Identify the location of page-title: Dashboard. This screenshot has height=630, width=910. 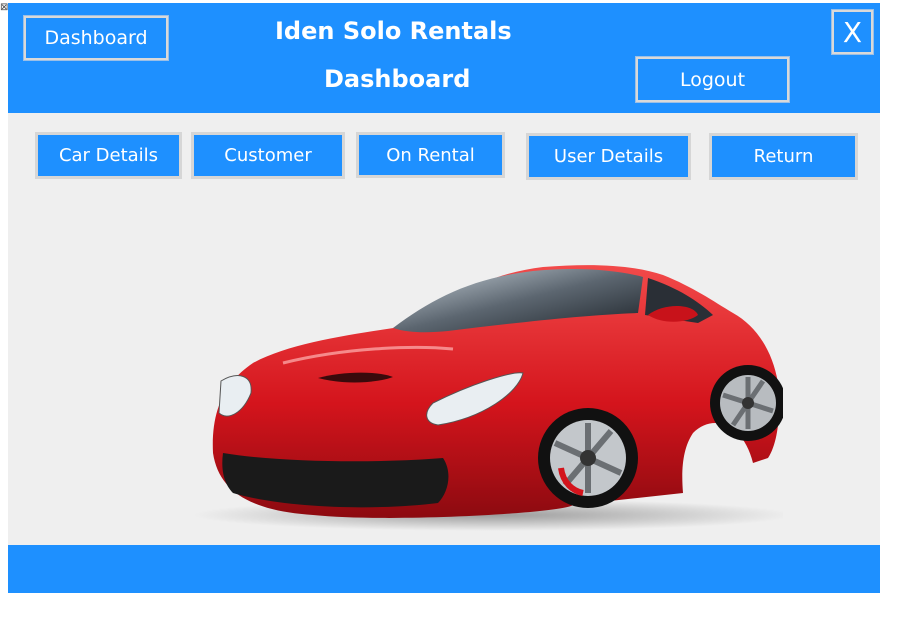
(397, 79).